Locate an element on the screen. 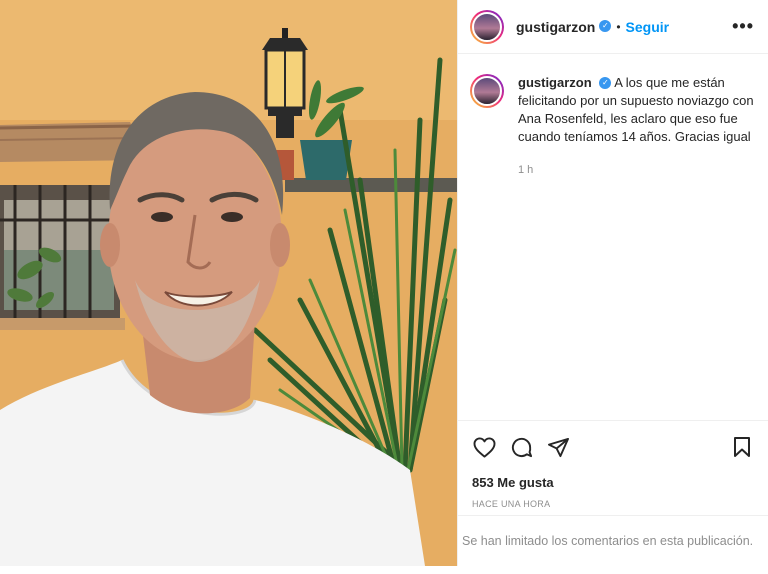 This screenshot has width=768, height=574. ellipsis-icon: ••• is located at coordinates (743, 26).